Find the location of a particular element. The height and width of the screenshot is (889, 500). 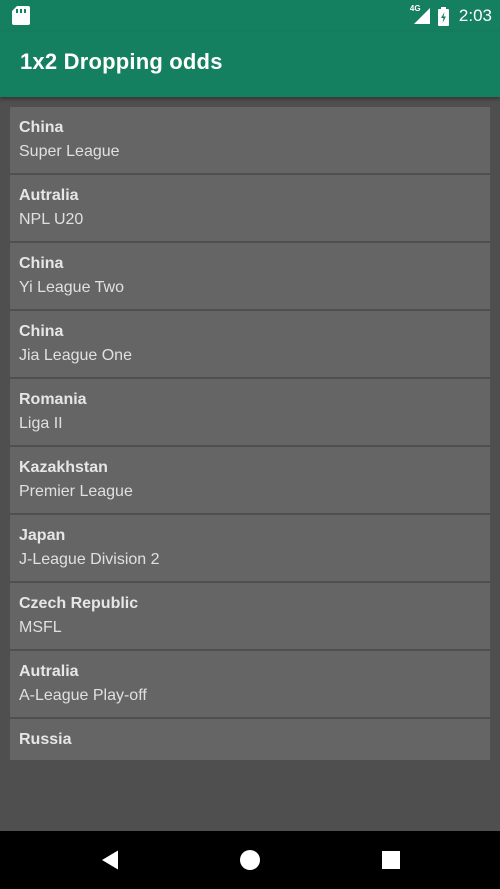

home-icon is located at coordinates (250, 860).